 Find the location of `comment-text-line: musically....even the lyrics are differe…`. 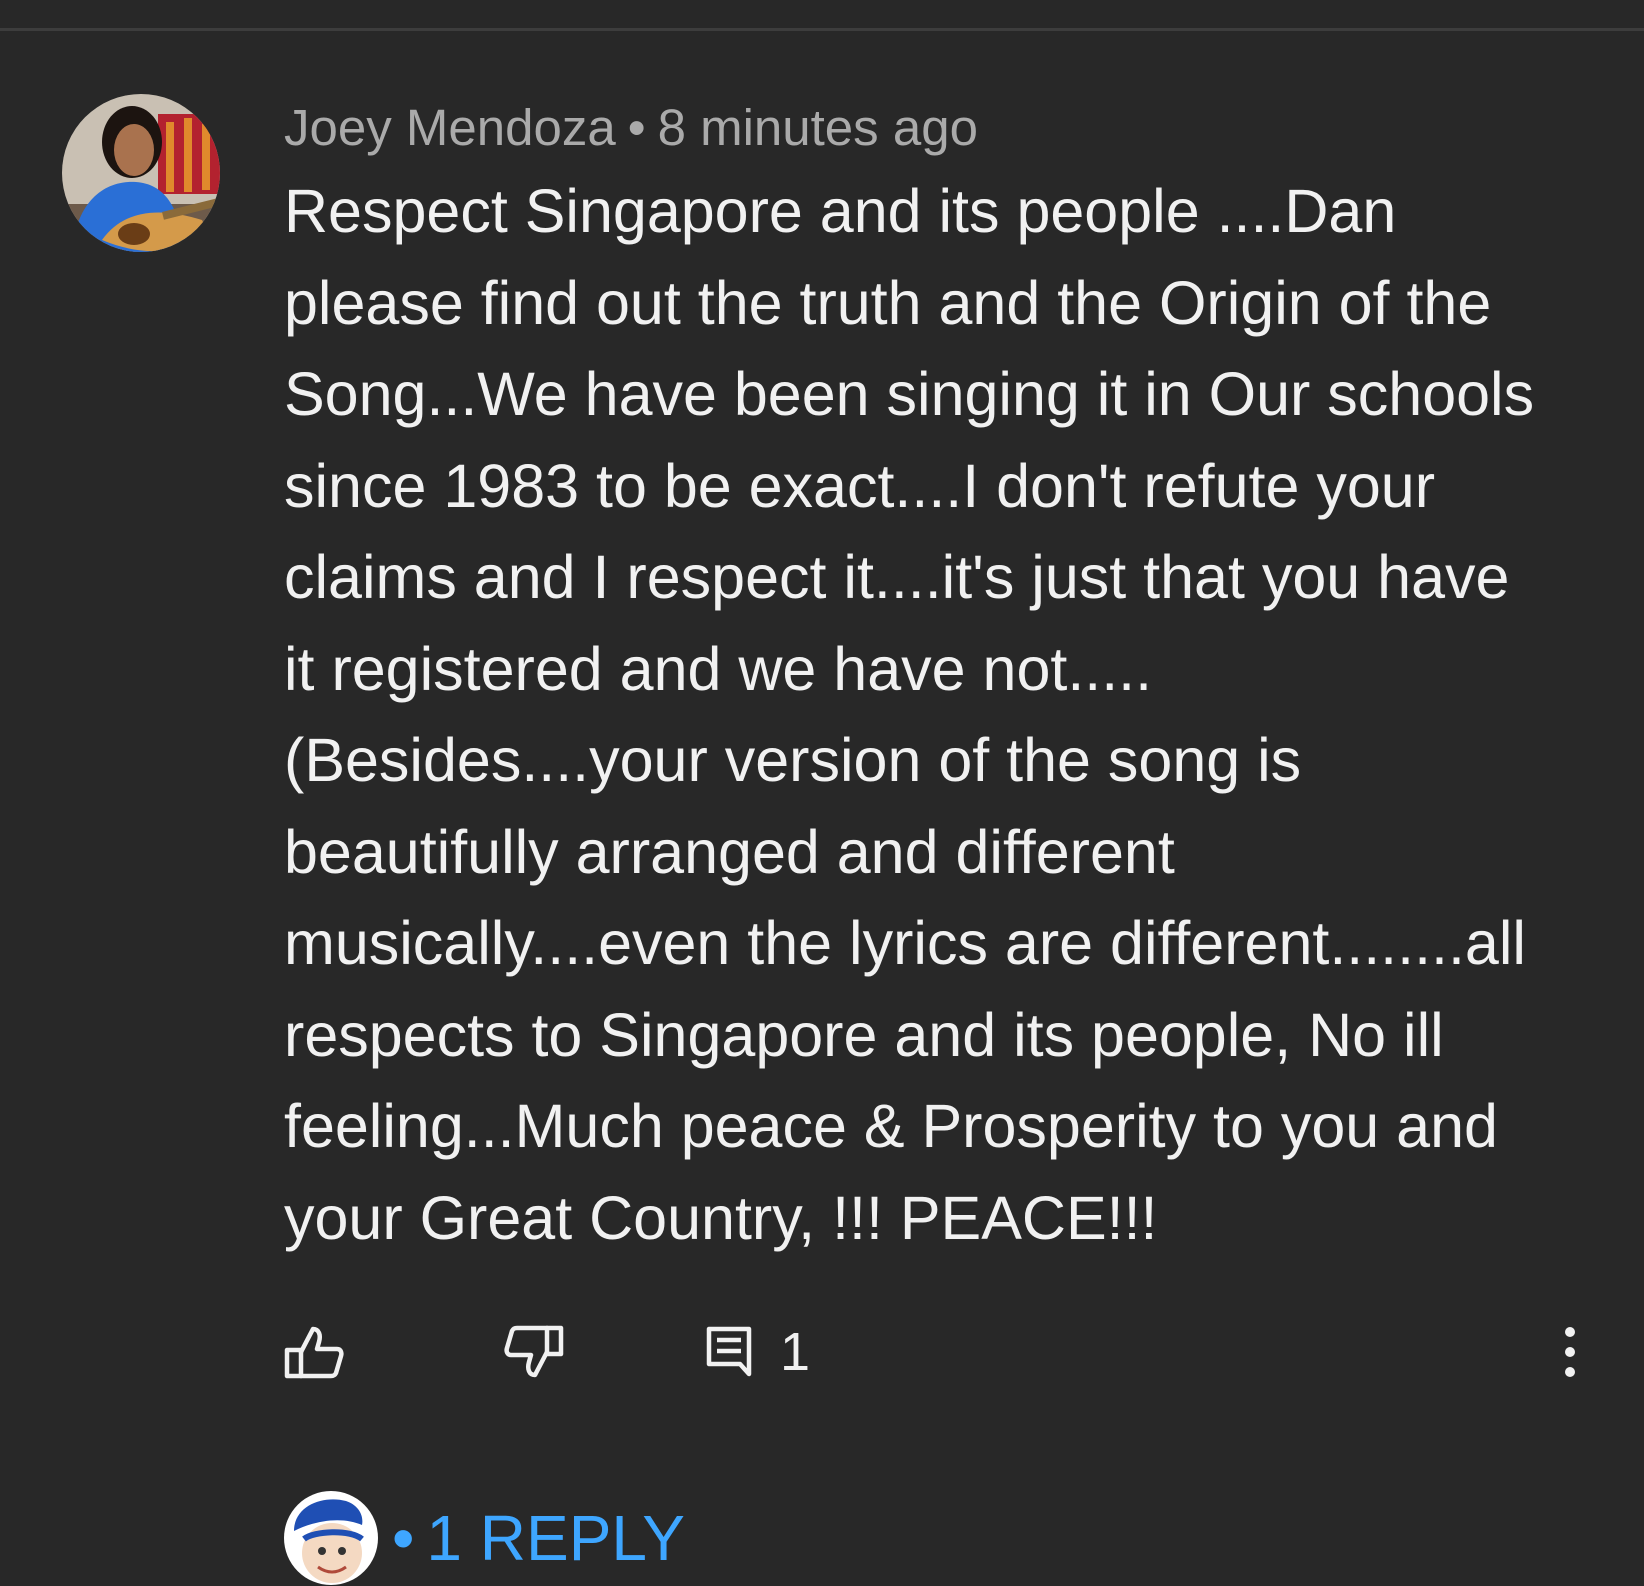

comment-text-line: musically....even the lyrics are differe… is located at coordinates (905, 943).